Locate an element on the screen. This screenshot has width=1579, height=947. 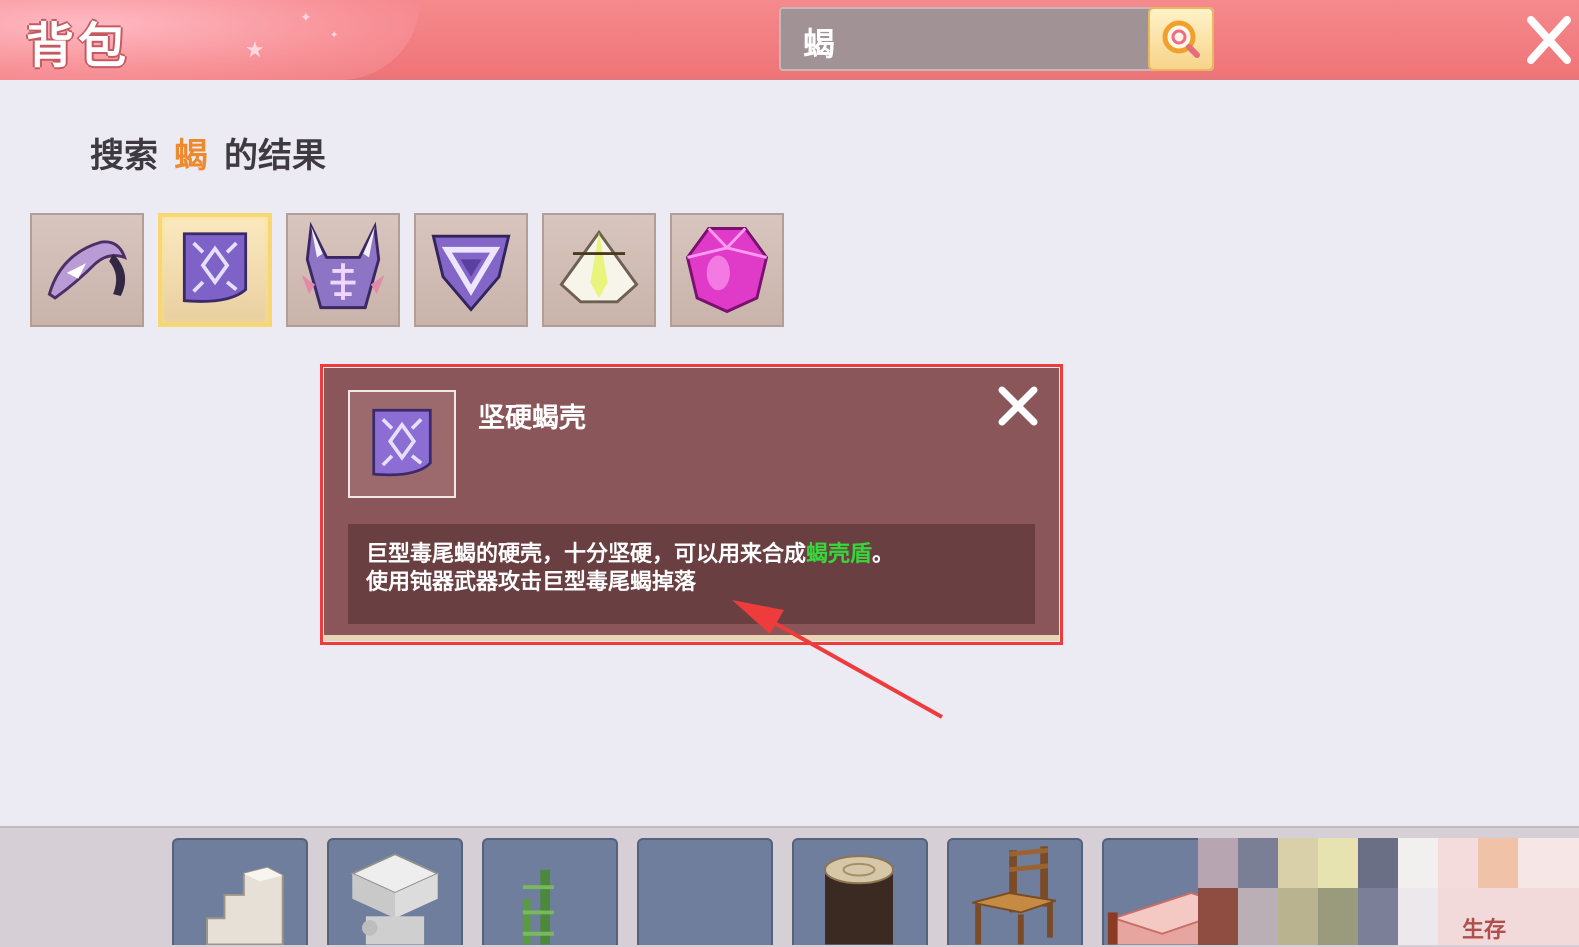
white-crystal-icon is located at coordinates (599, 266).